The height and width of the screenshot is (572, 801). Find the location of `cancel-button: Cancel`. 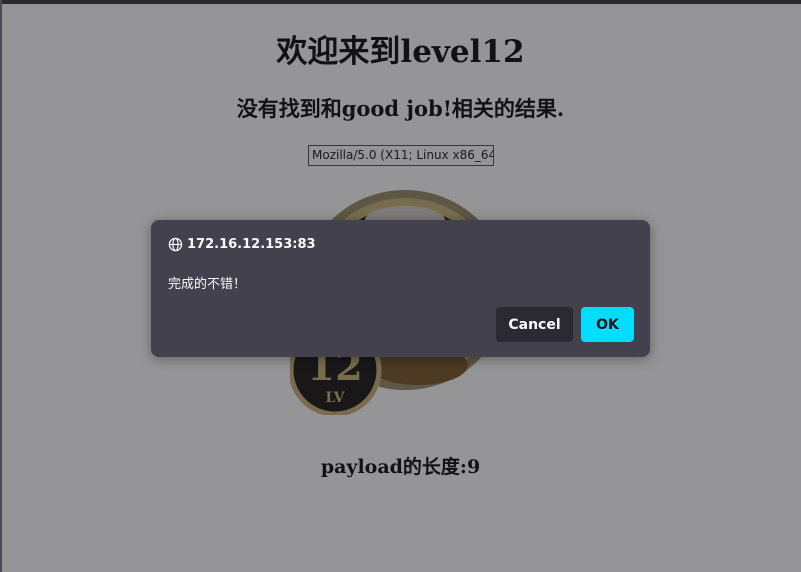

cancel-button: Cancel is located at coordinates (534, 324).